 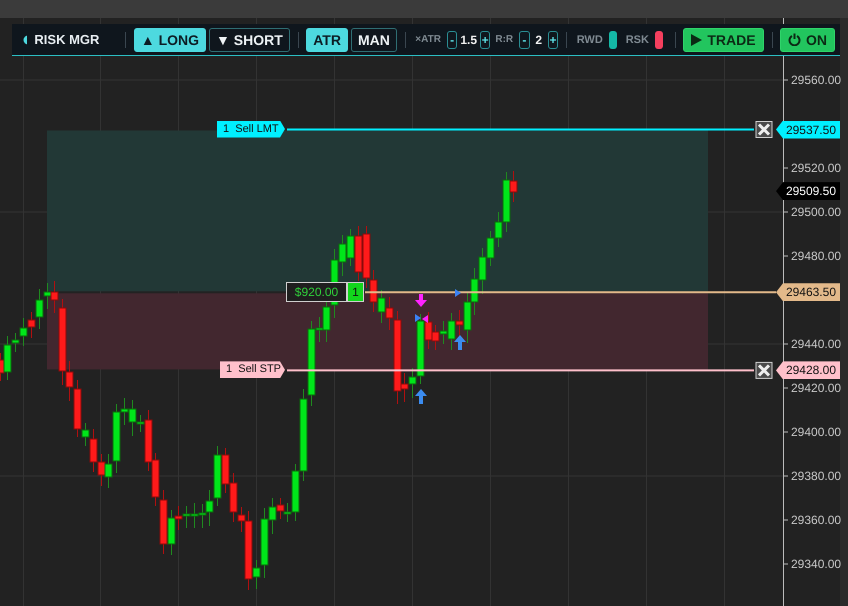 I want to click on price-label: 29428.00, so click(x=808, y=370).